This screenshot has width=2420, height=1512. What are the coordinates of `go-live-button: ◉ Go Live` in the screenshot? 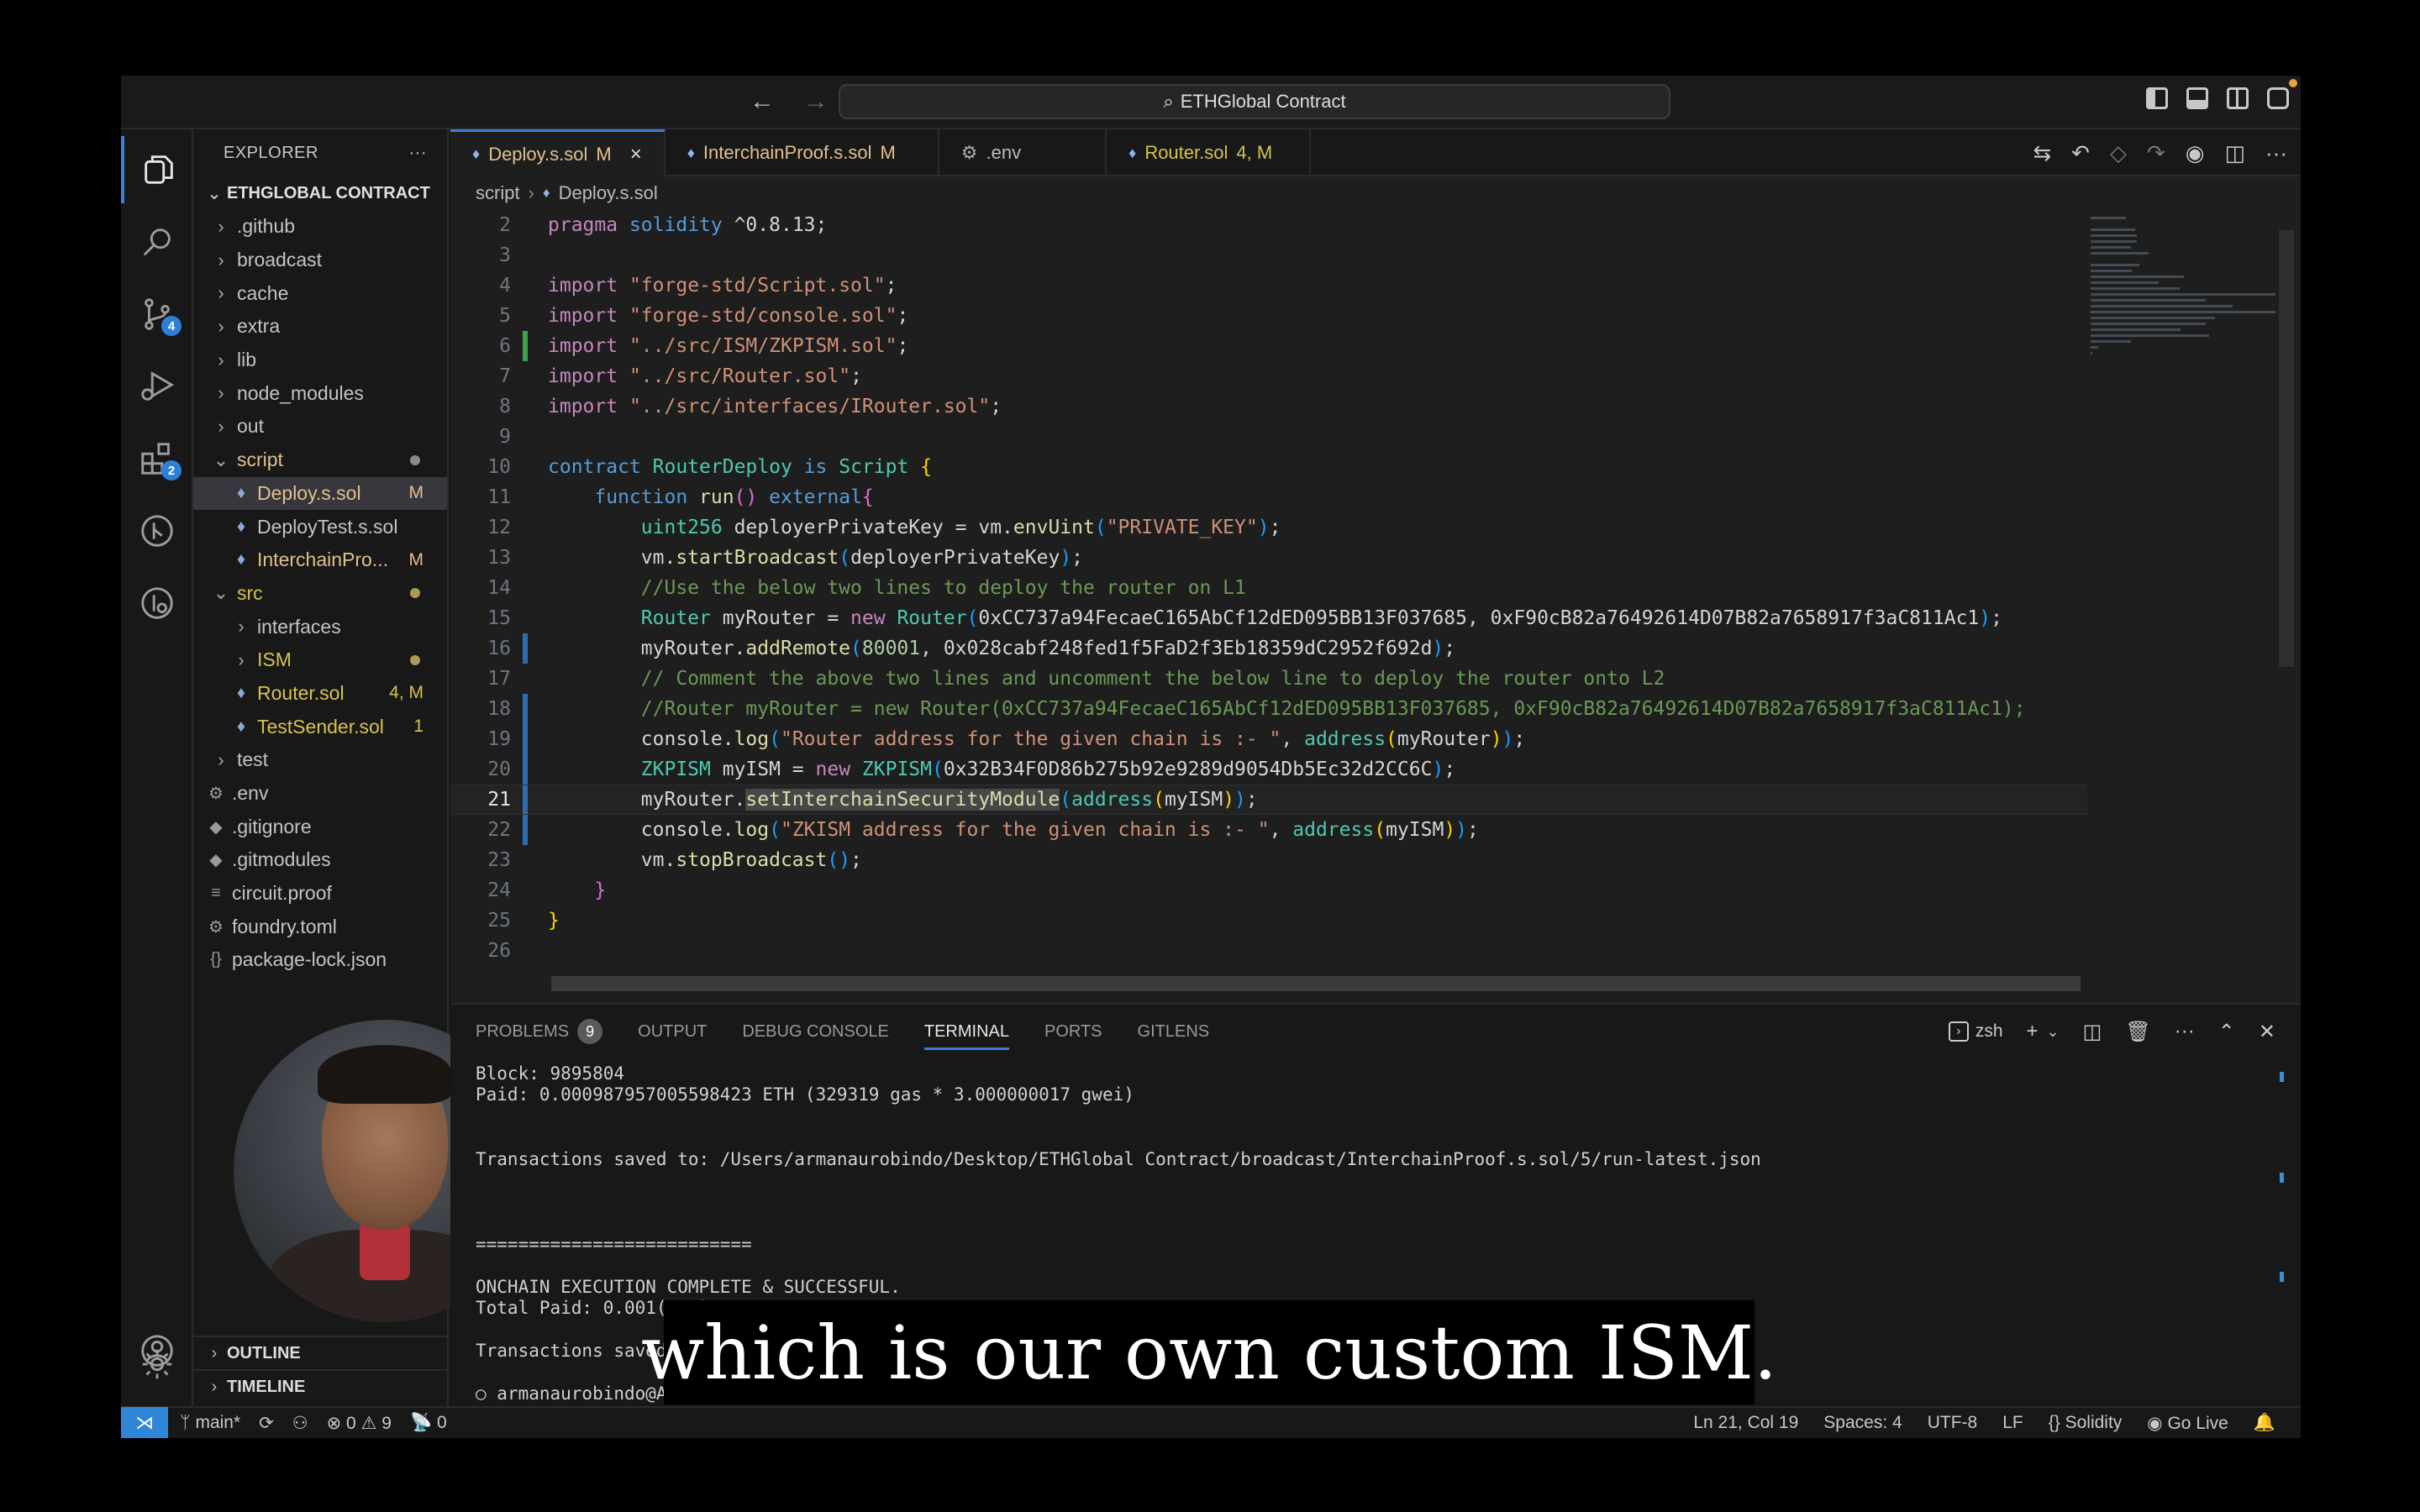 It's located at (2187, 1423).